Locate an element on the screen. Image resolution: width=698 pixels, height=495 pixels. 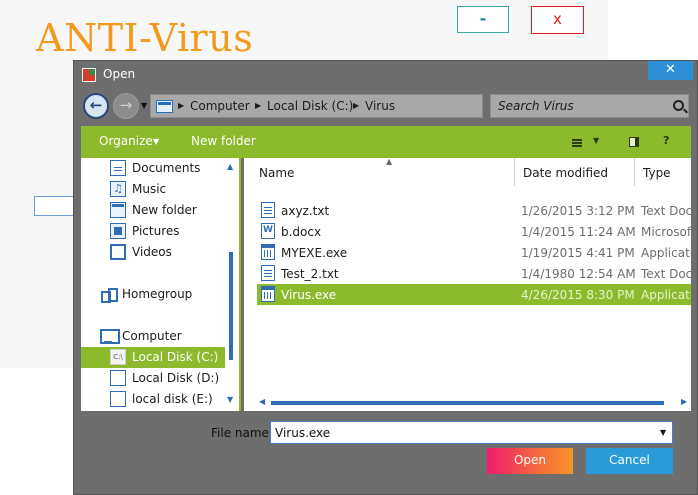
open-button: Open is located at coordinates (530, 461).